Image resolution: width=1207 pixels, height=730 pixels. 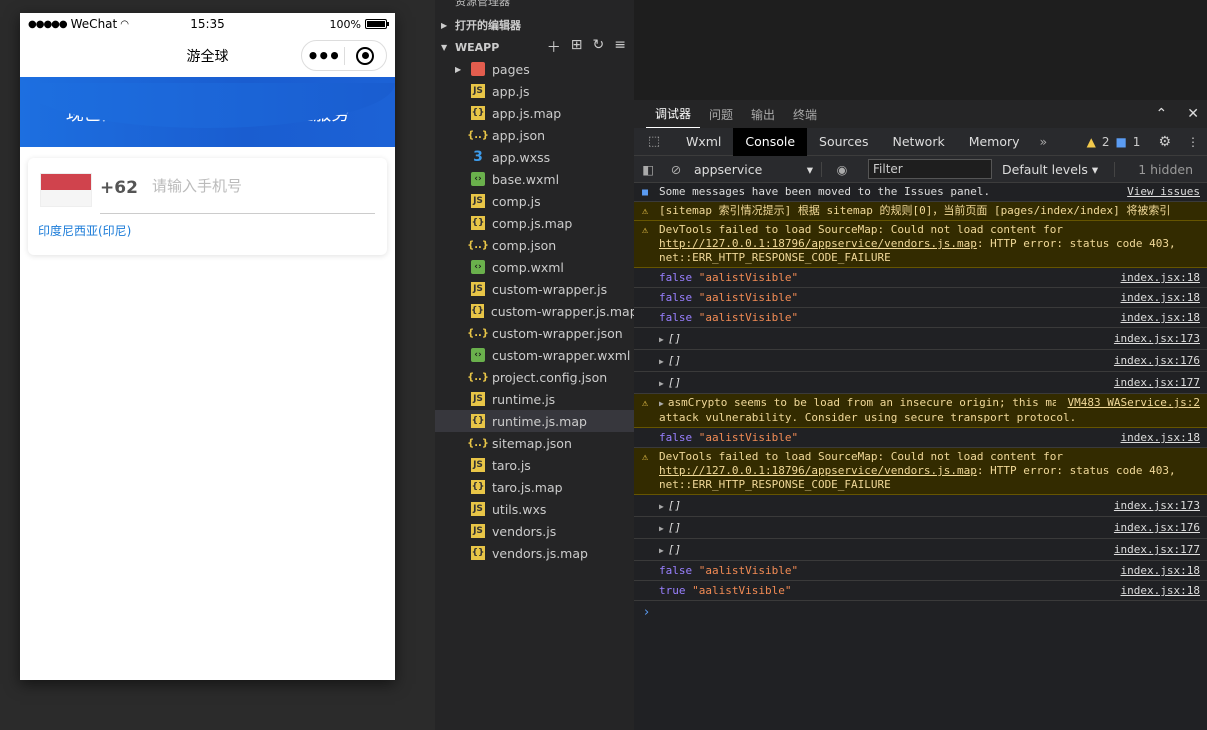 What do you see at coordinates (534, 421) in the screenshot?
I see `file-item: {} runtime.js.map` at bounding box center [534, 421].